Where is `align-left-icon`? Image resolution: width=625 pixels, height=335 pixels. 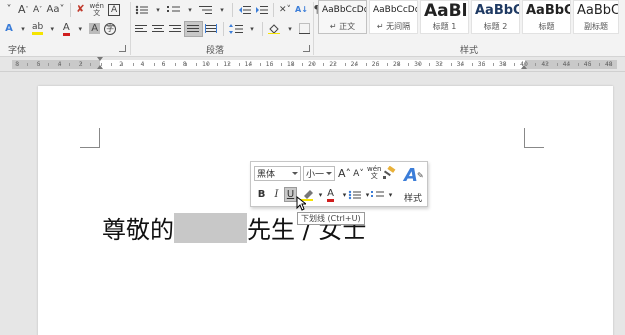
align-left-icon is located at coordinates (141, 29).